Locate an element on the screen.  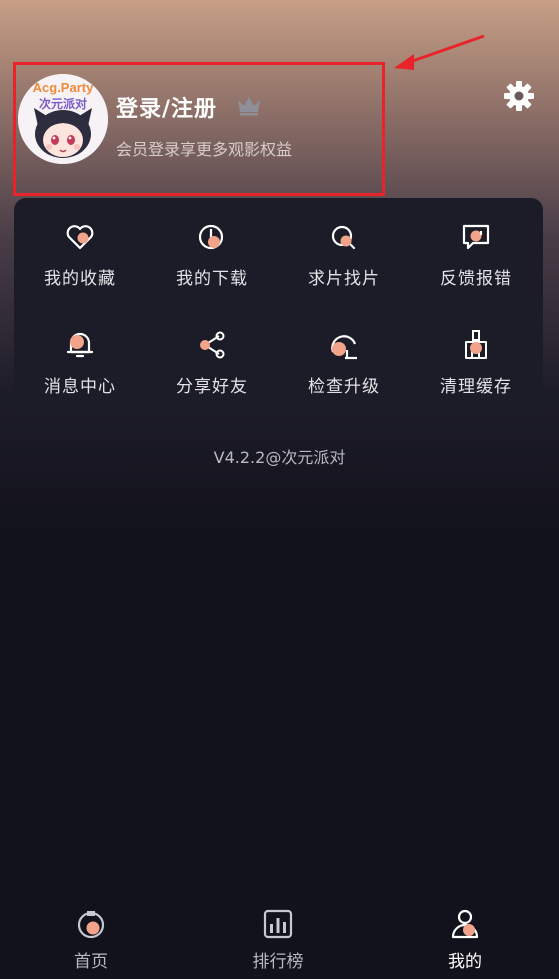
menu-item-label: 求片找片 is located at coordinates (344, 279).